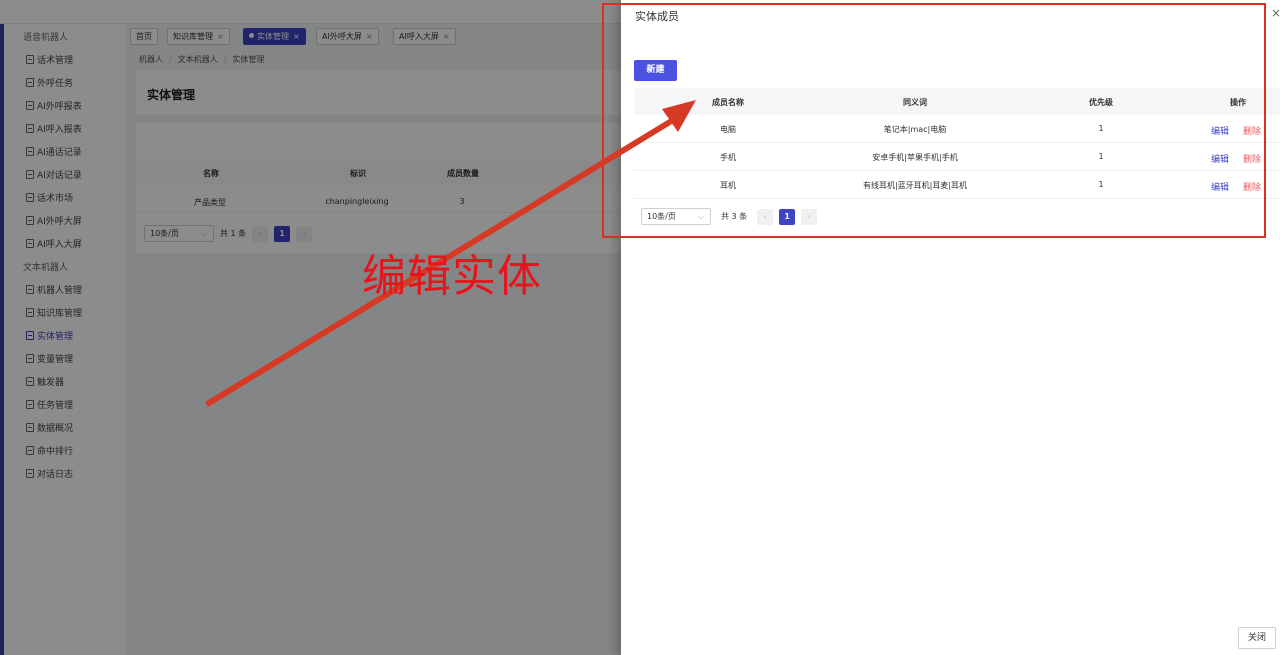 This screenshot has width=1280, height=655. I want to click on members-pagination: 10条/页 ⌵ 共 3 条 ‹ 1 ›, so click(729, 216).